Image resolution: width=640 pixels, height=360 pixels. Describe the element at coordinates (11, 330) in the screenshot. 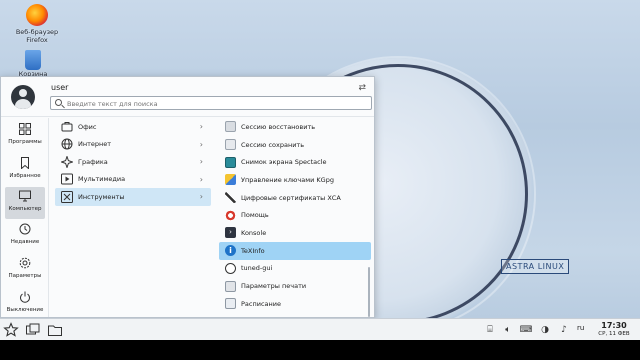

I see `start-menu-button` at that location.